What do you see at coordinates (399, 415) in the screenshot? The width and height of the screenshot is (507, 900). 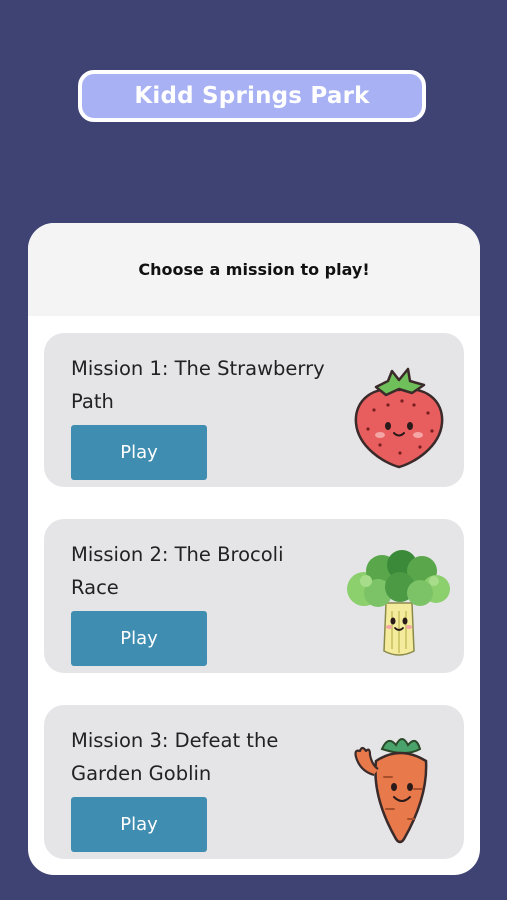 I see `strawberry-icon` at bounding box center [399, 415].